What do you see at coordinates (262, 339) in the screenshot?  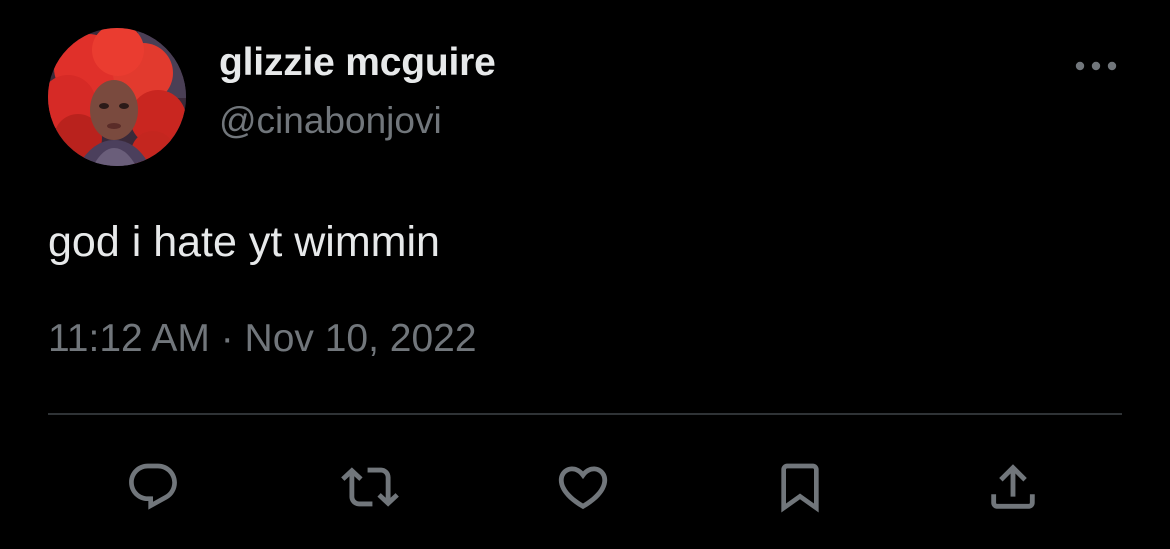 I see `tweet-timestamp: 11:12 AM · Nov 10, 2022` at bounding box center [262, 339].